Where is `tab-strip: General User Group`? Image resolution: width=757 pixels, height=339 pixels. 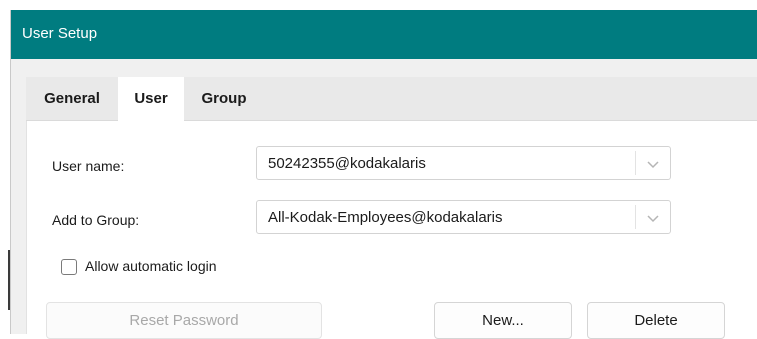
tab-strip: General User Group is located at coordinates (391, 99).